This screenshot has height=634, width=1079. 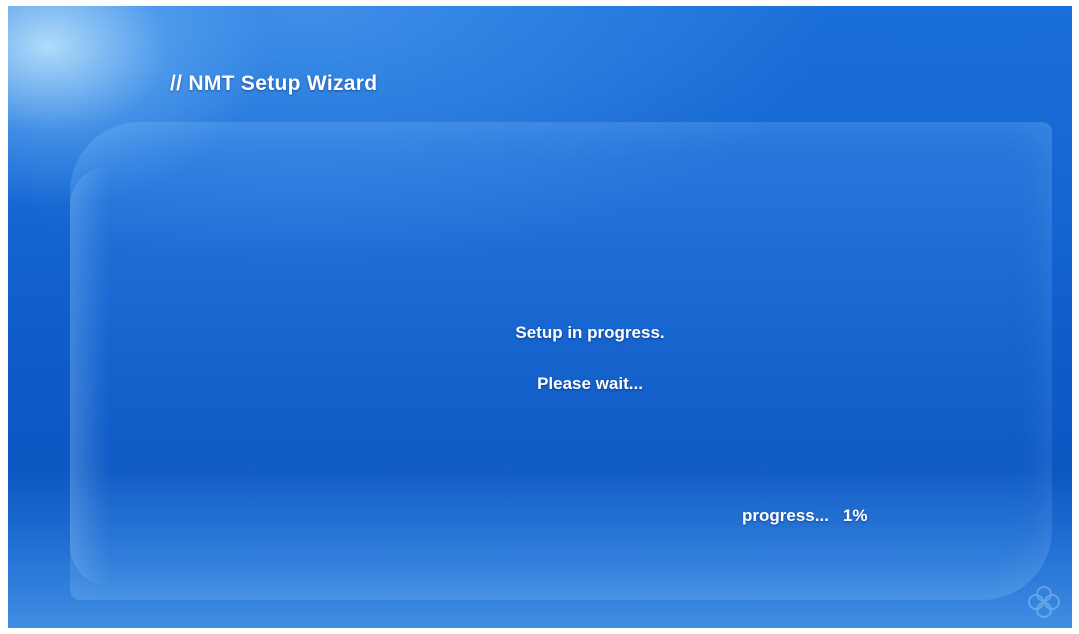 I want to click on status-message: Setup in progress., so click(x=590, y=332).